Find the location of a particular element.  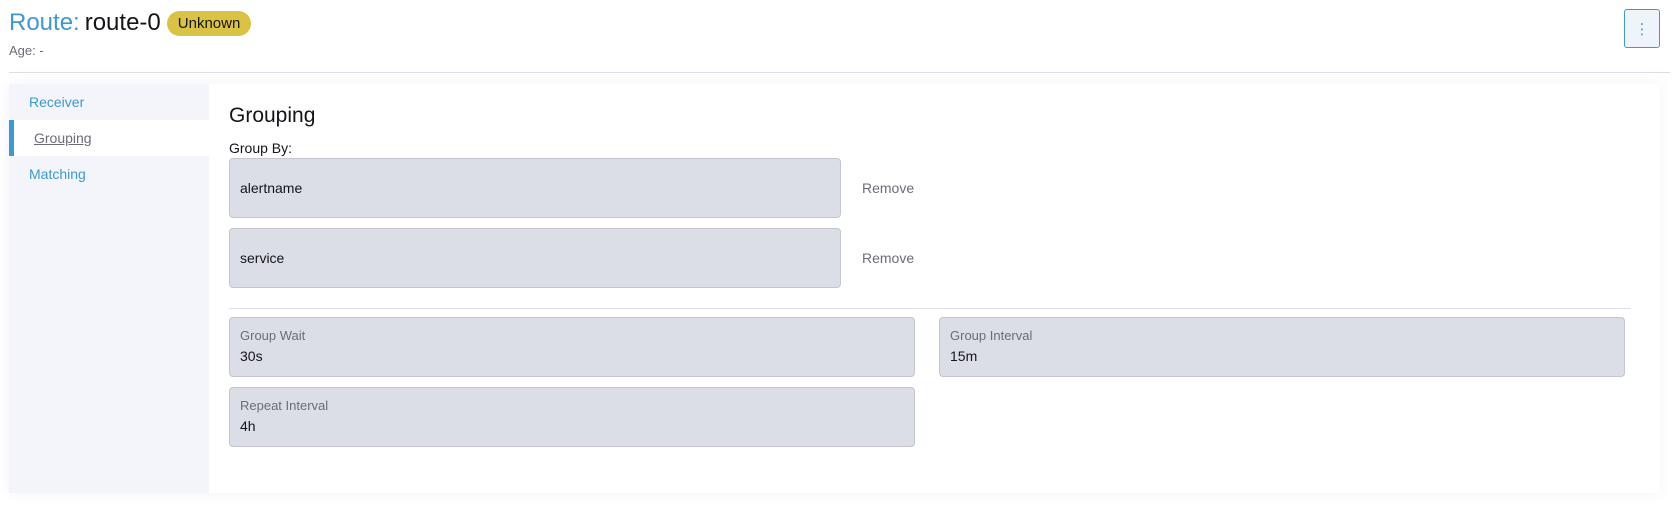

tab-grouping: Grouping is located at coordinates (109, 138).